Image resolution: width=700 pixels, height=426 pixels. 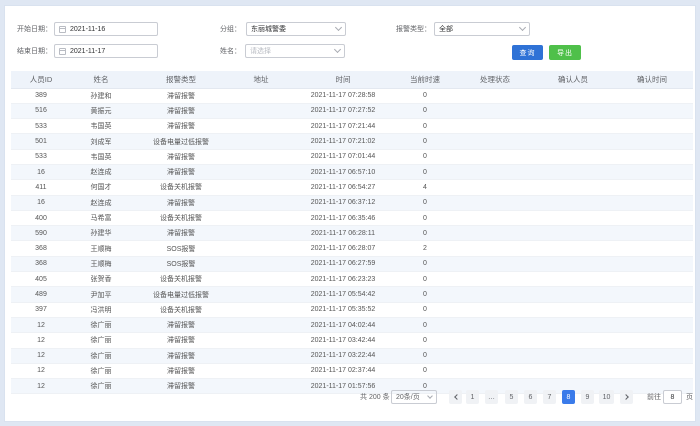 I want to click on page-button: 9, so click(x=587, y=397).